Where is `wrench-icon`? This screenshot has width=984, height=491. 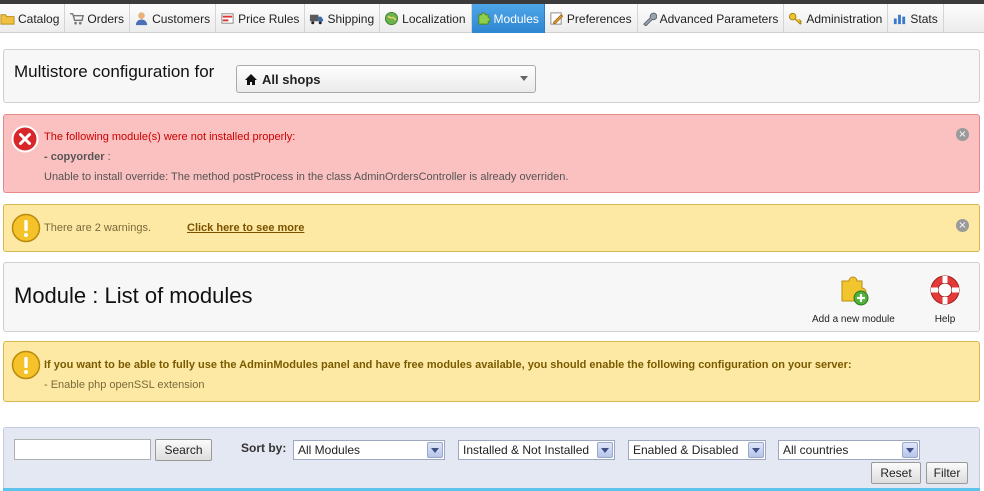
wrench-icon is located at coordinates (649, 18).